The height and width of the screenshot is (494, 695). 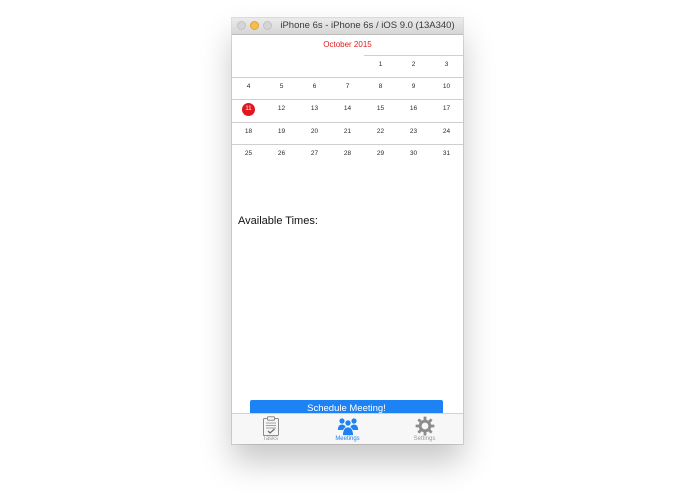 What do you see at coordinates (380, 64) in the screenshot?
I see `calendar-day: 1` at bounding box center [380, 64].